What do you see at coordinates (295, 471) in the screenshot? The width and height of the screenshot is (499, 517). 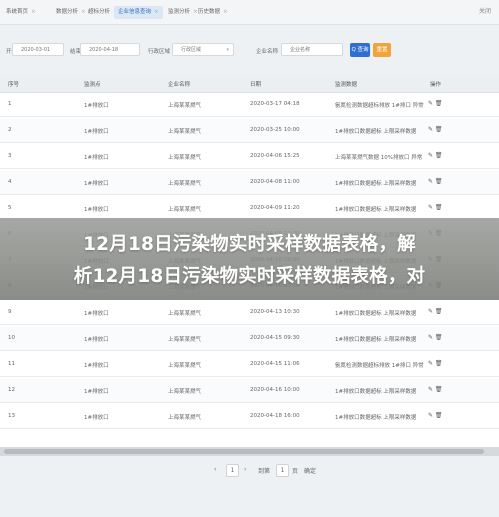 I see `page-unit-label: 页` at bounding box center [295, 471].